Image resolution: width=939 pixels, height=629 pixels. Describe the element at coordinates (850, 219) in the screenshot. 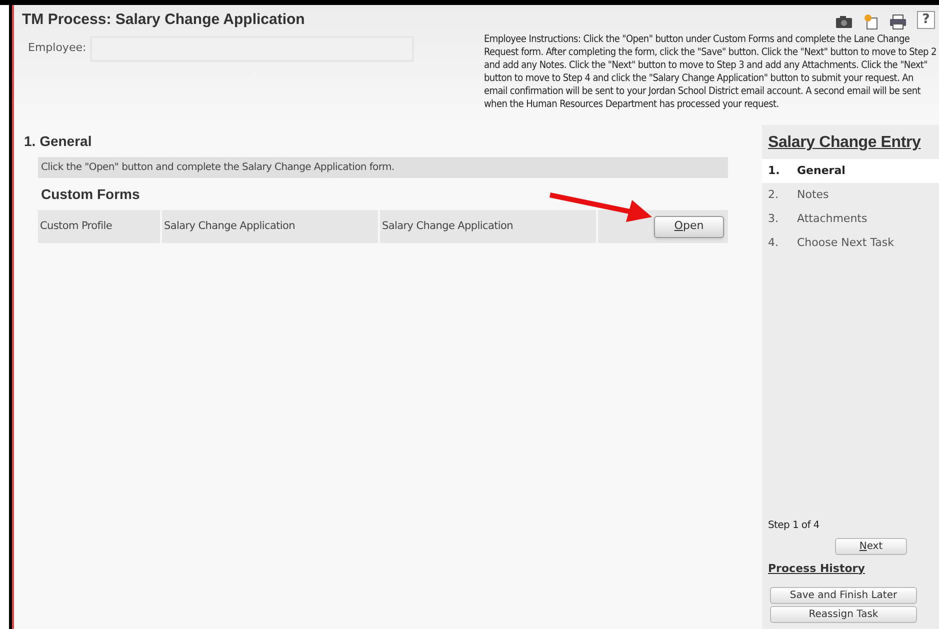

I see `step-item: 3. Attachments` at that location.